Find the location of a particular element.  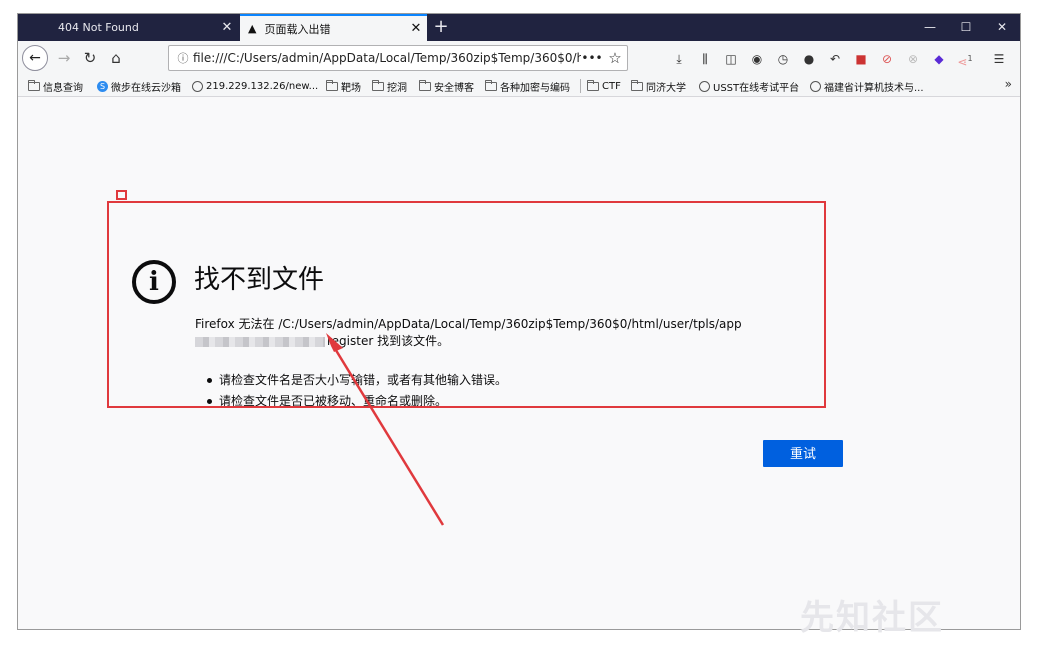

share-icon: ⋖1 is located at coordinates (965, 59).